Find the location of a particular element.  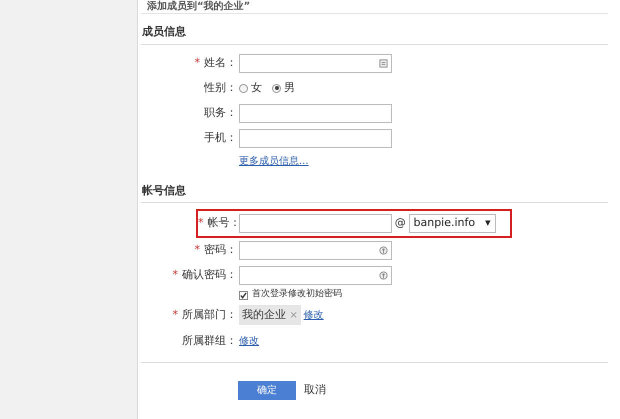

field-label: 帐号： is located at coordinates (224, 223).